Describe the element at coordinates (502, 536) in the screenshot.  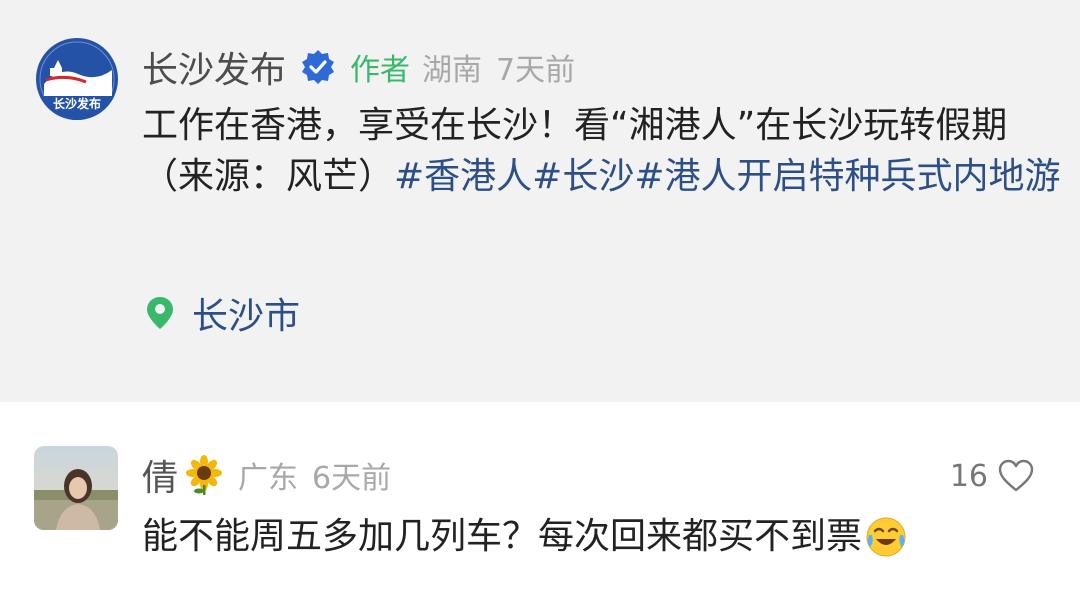
I see `comment-text: 能不能周五多加几列车？每次回来都买不到票` at that location.